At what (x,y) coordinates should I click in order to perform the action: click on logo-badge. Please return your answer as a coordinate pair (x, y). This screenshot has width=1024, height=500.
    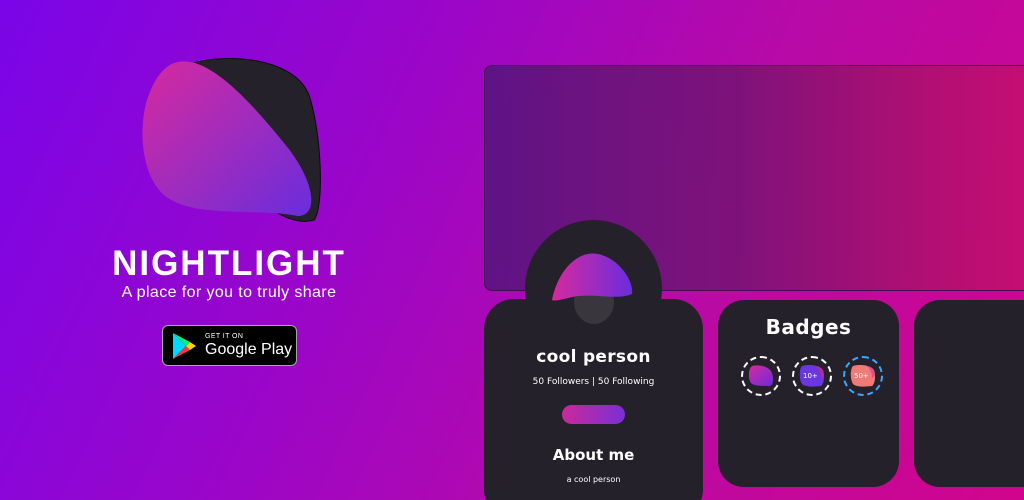
    Looking at the image, I should click on (761, 376).